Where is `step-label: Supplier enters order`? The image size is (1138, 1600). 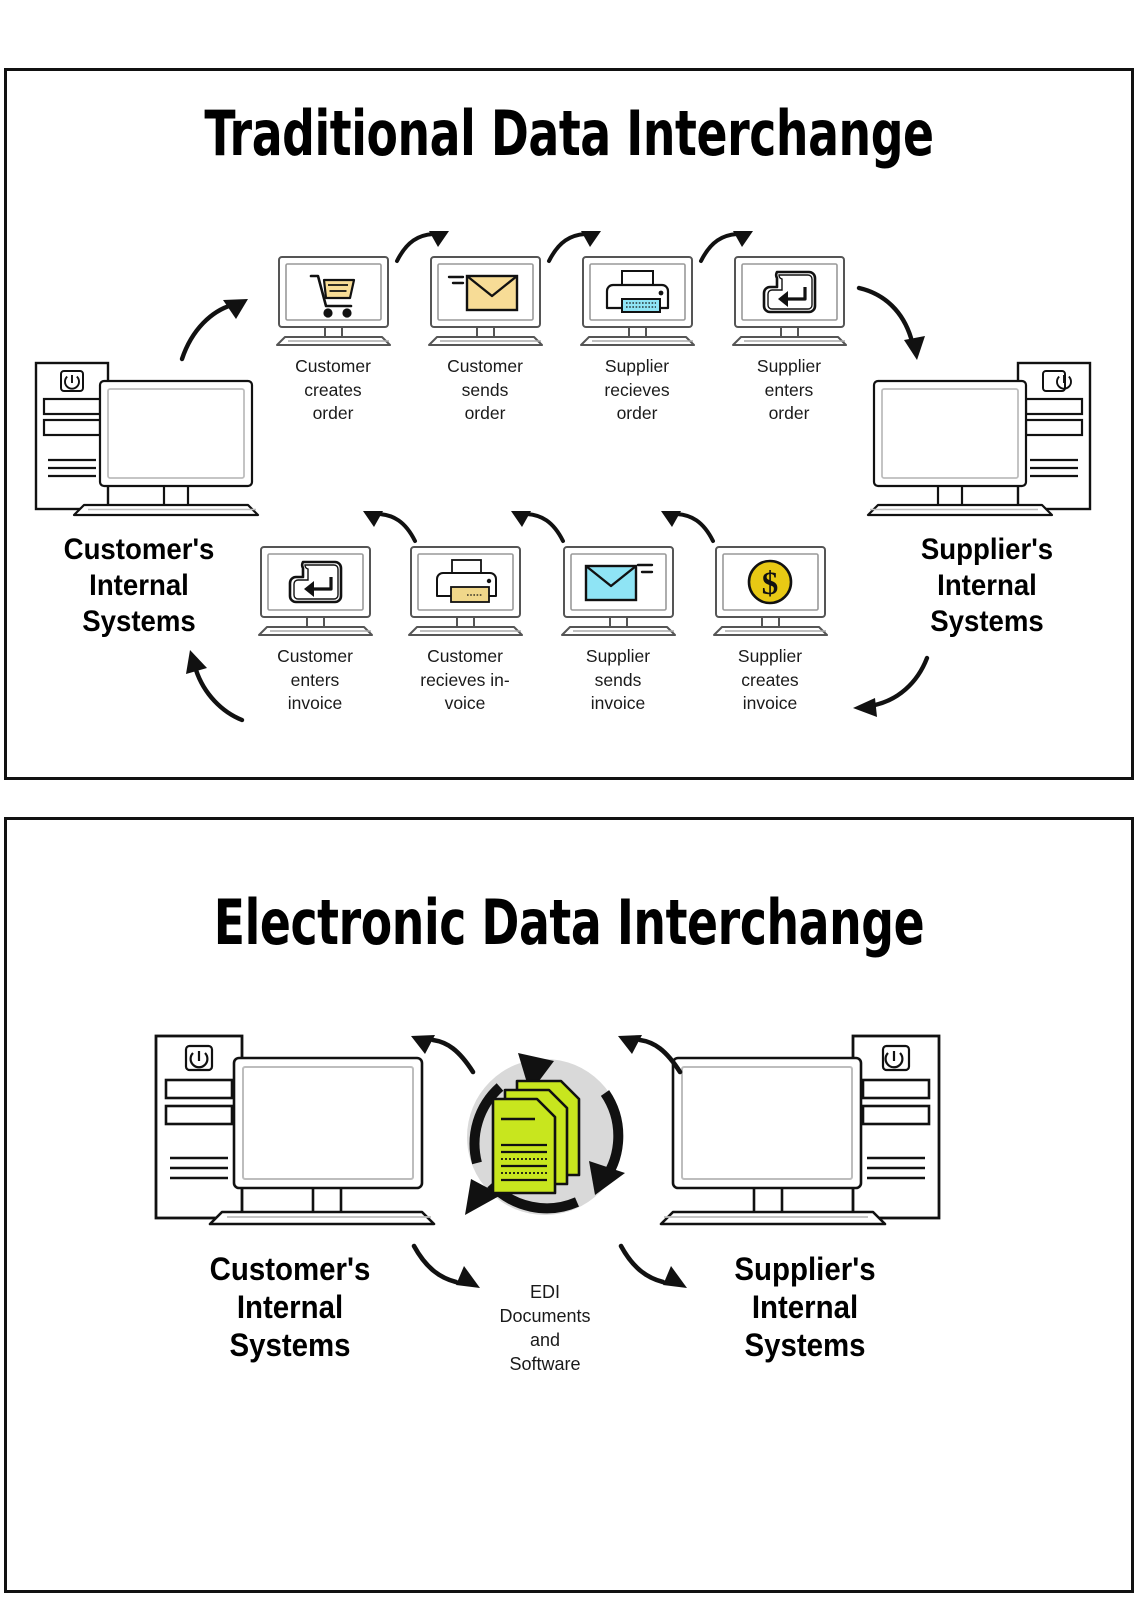
step-label: Supplier enters order is located at coordinates (789, 389).